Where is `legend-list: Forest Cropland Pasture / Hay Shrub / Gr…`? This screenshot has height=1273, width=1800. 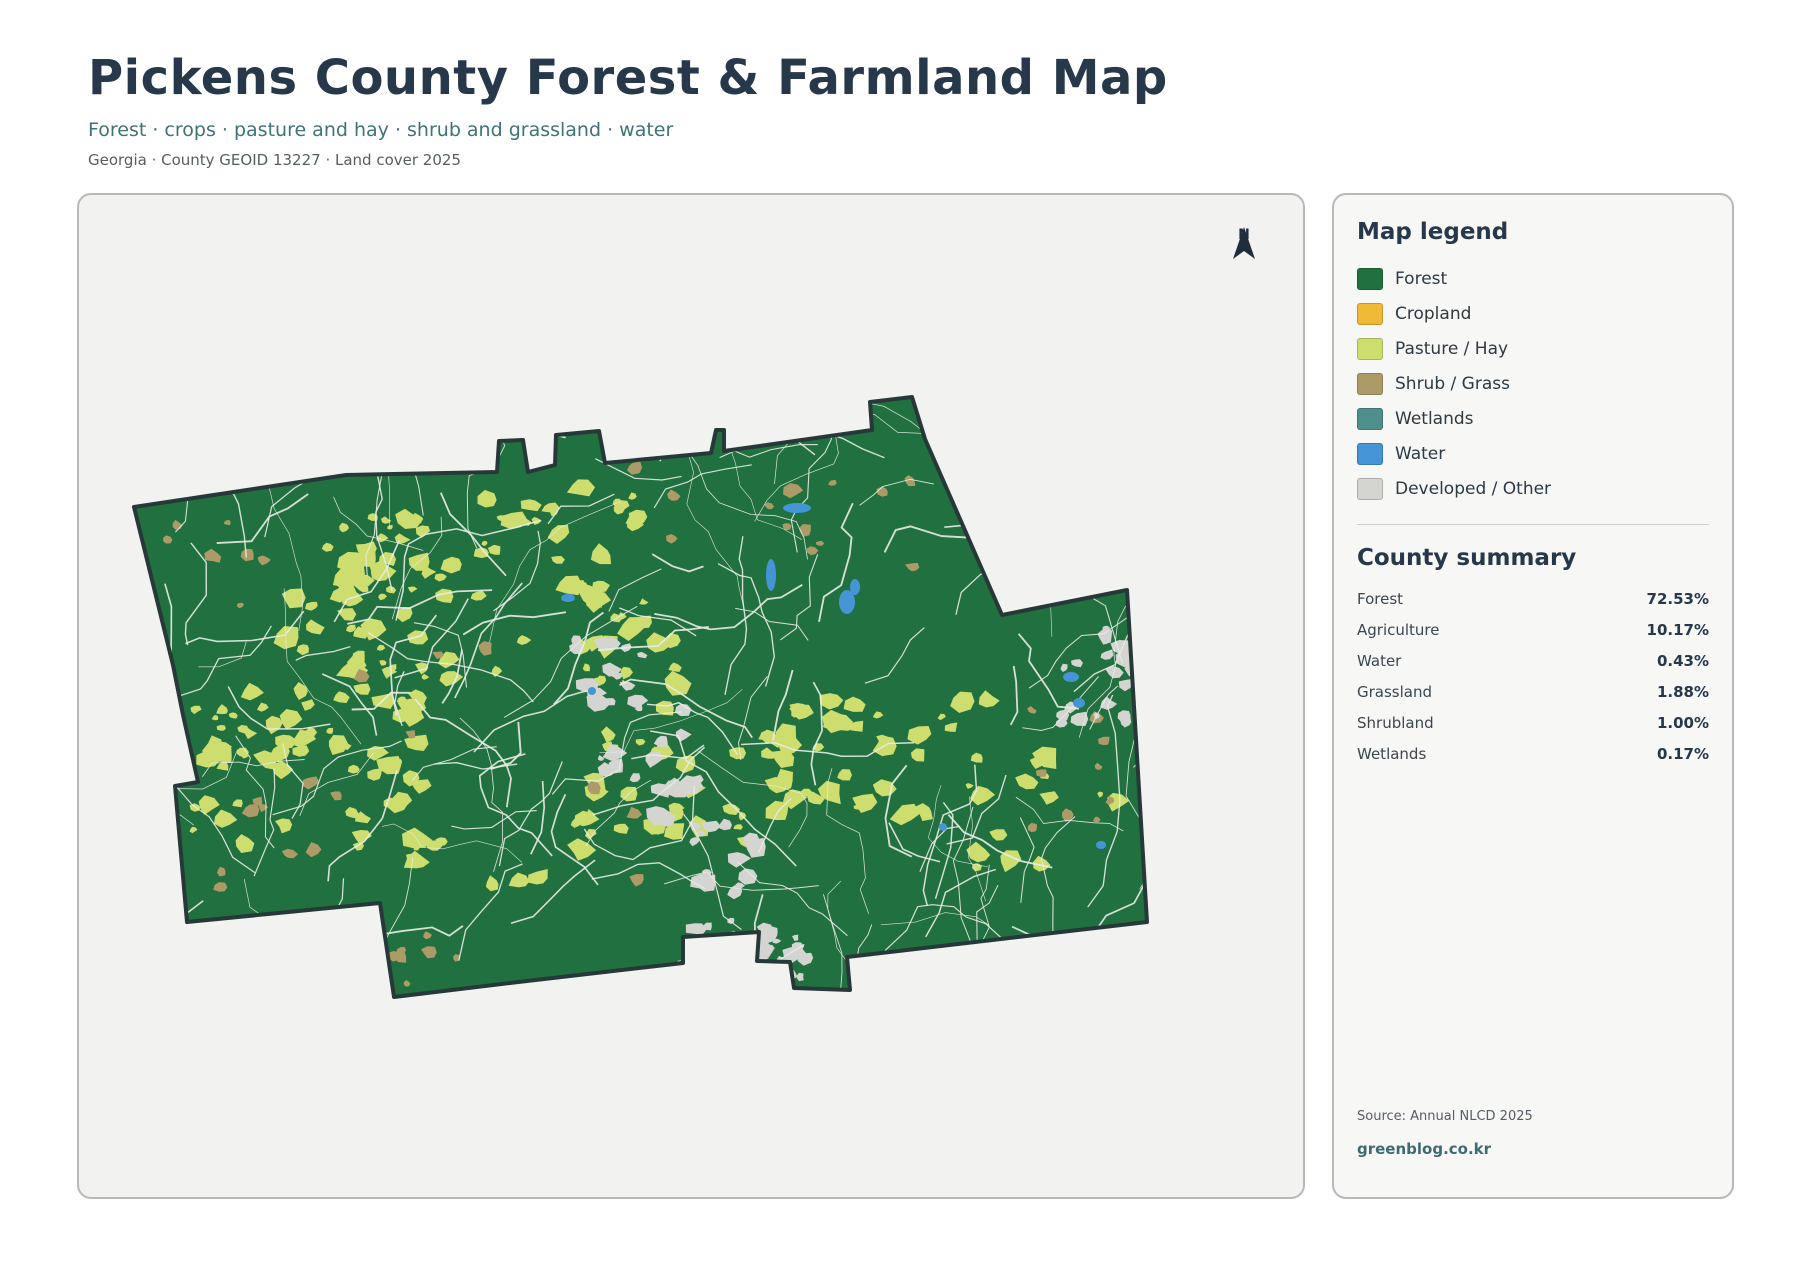 legend-list: Forest Cropland Pasture / Hay Shrub / Gr… is located at coordinates (1533, 383).